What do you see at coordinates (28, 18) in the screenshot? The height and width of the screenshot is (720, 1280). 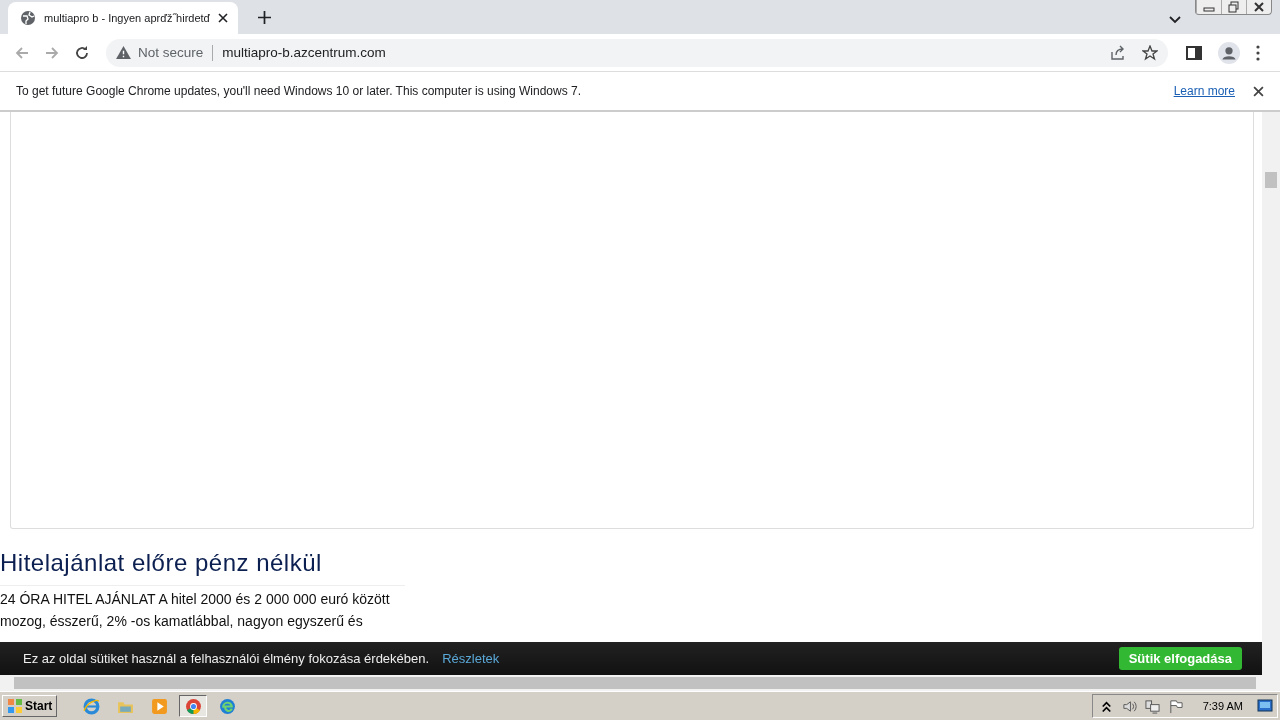 I see `globe-icon` at bounding box center [28, 18].